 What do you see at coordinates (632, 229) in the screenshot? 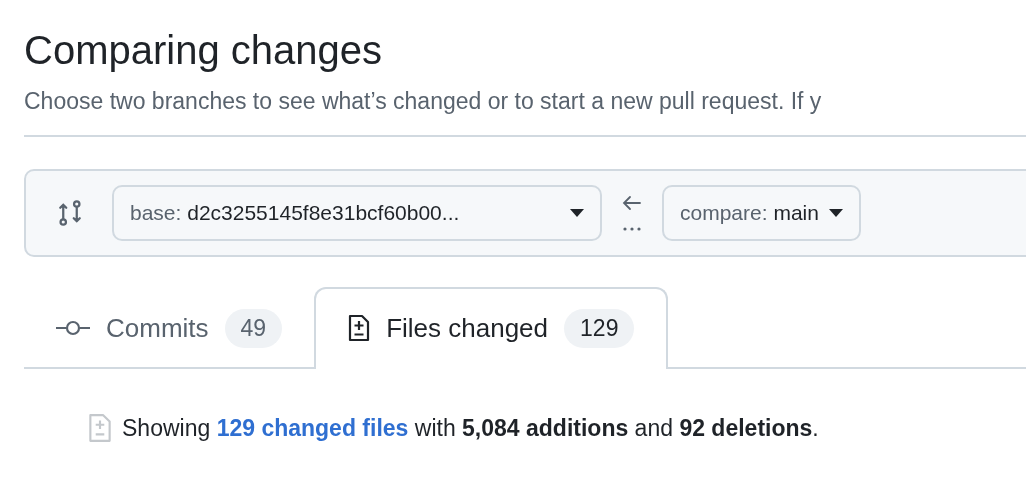
I see `ellipsis-icon` at bounding box center [632, 229].